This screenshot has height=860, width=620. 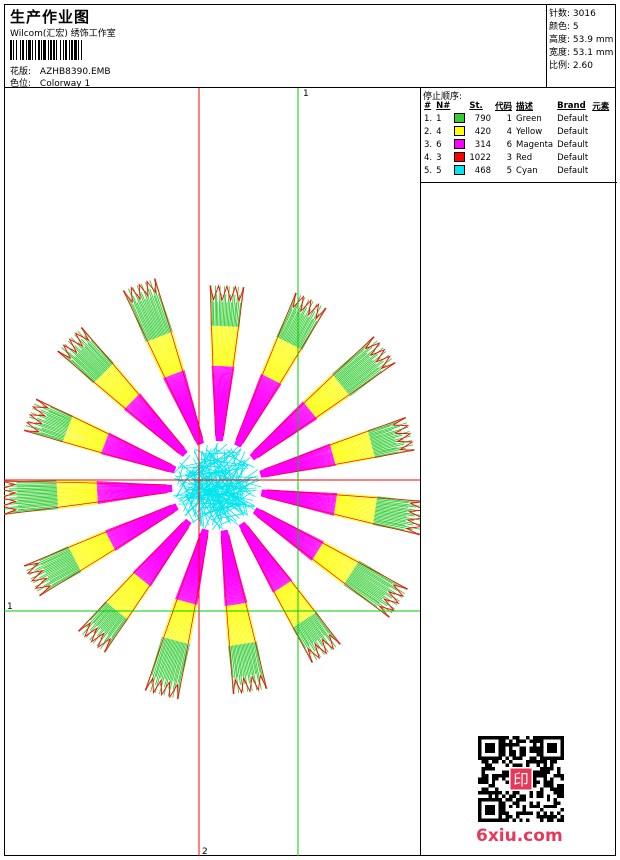 What do you see at coordinates (439, 157) in the screenshot?
I see `row-needle: 3` at bounding box center [439, 157].